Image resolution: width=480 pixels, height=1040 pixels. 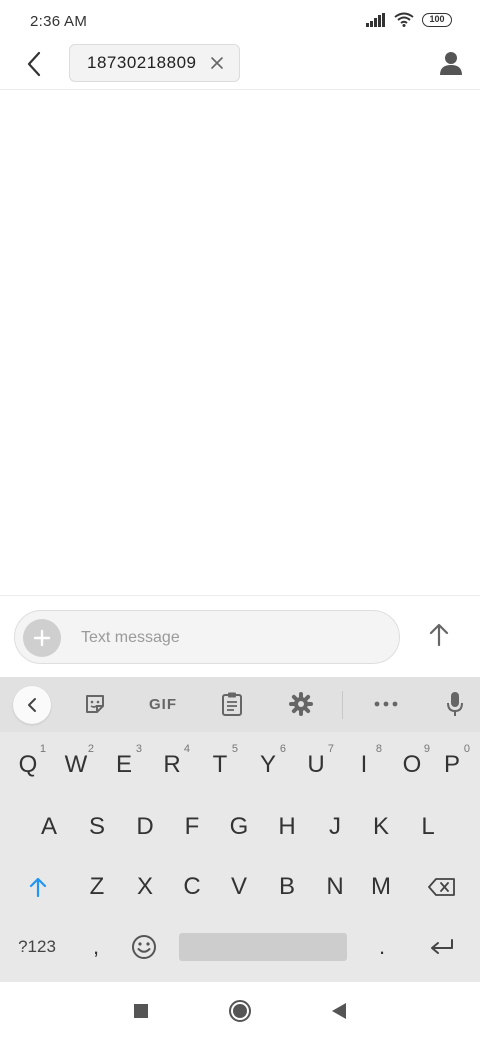 I want to click on key-u: U7, so click(x=316, y=765).